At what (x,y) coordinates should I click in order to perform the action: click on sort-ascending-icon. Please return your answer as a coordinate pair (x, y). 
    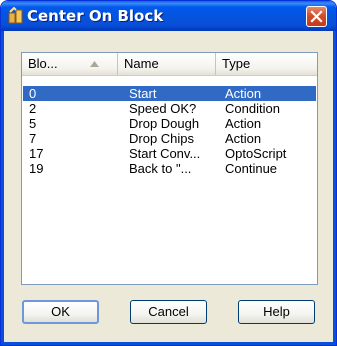
    Looking at the image, I should click on (94, 64).